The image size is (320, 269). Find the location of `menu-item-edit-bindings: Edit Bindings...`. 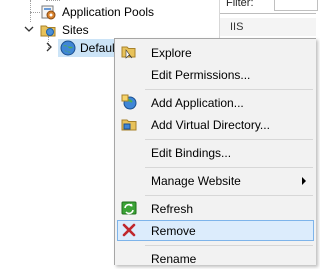

menu-item-edit-bindings: Edit Bindings... is located at coordinates (215, 152).